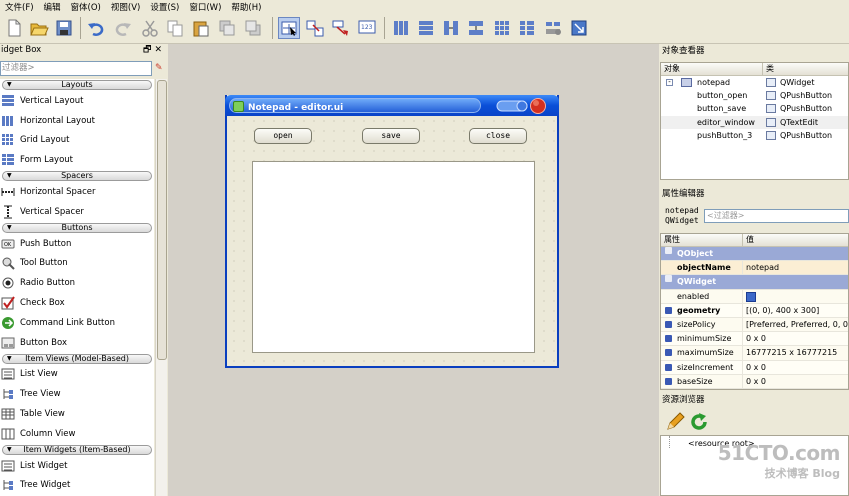  I want to click on widget-item: Horizontal Spacer, so click(77, 192).